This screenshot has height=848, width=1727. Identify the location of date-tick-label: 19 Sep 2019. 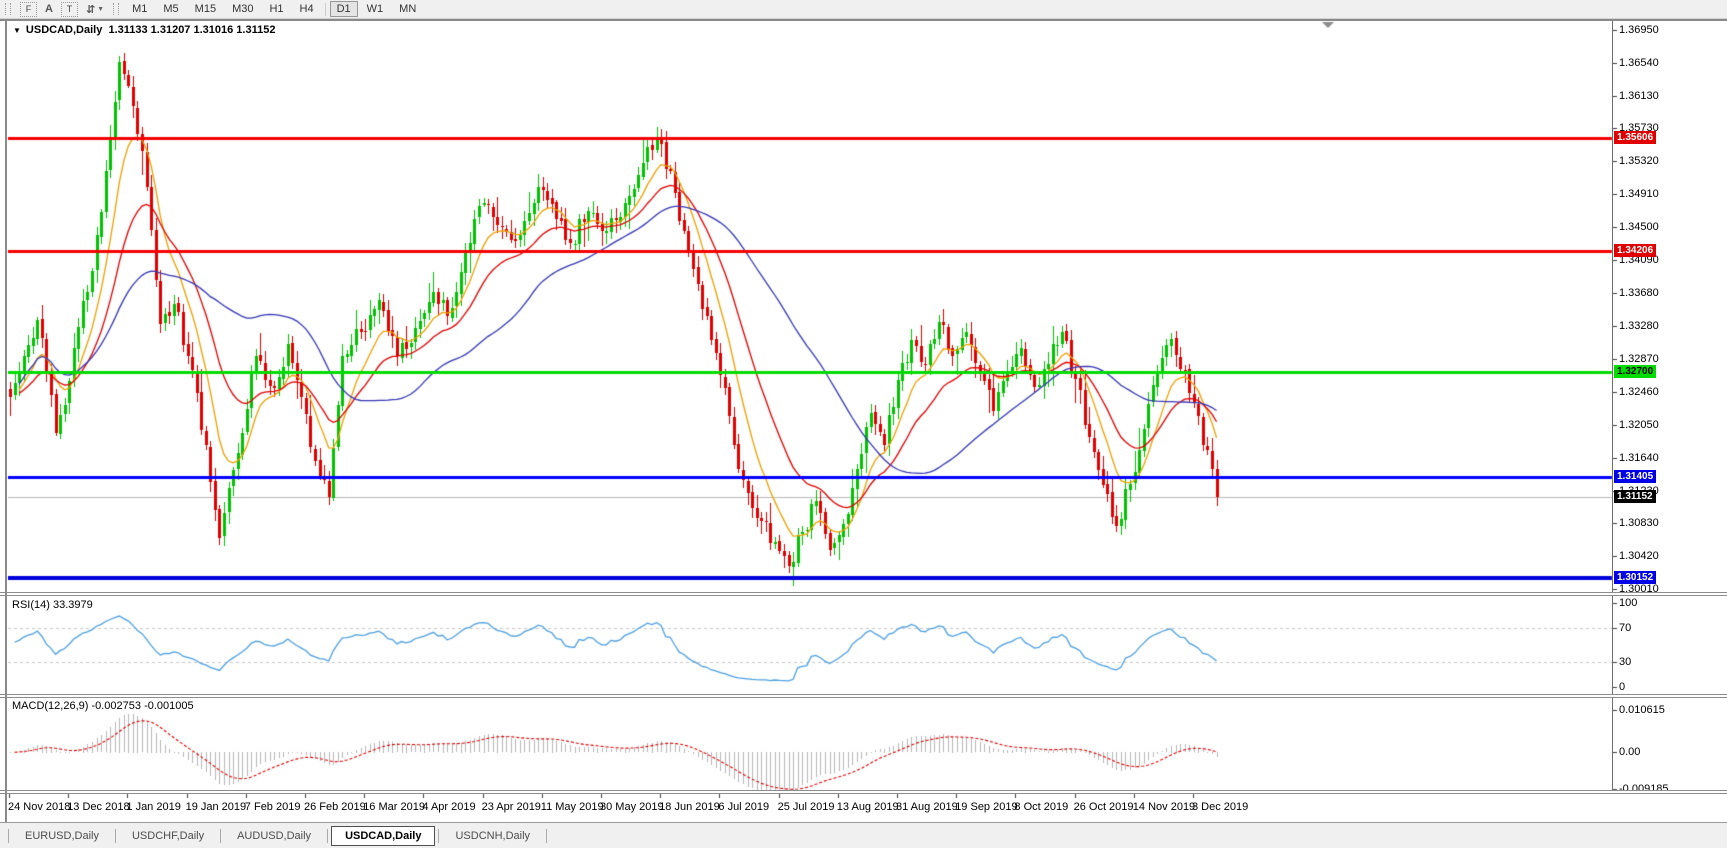
(986, 807).